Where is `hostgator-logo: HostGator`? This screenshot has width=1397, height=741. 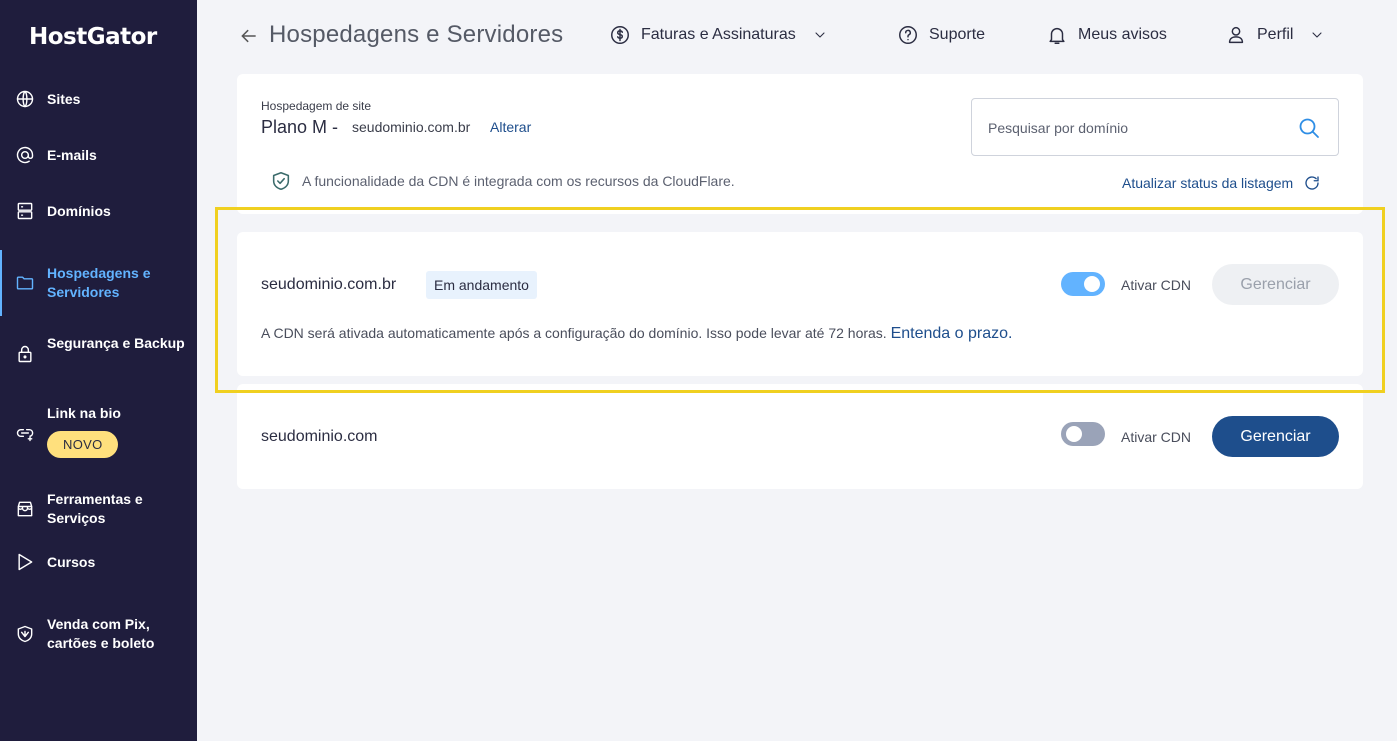 hostgator-logo: HostGator is located at coordinates (93, 37).